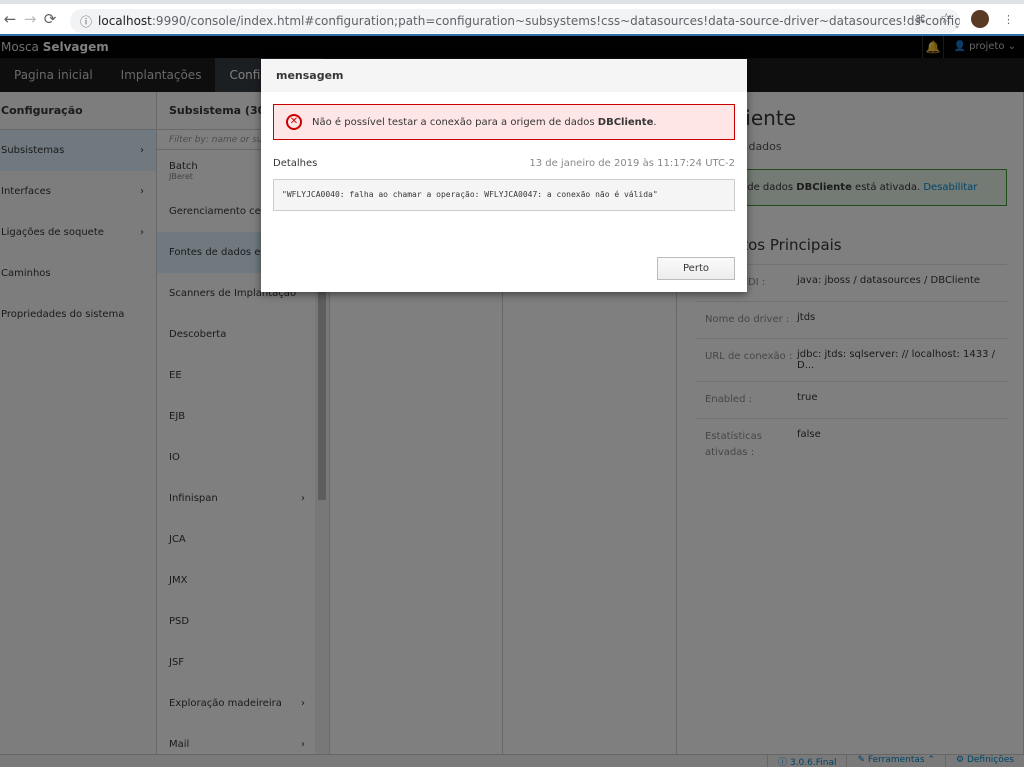 Image resolution: width=1024 pixels, height=768 pixels. Describe the element at coordinates (625, 122) in the screenshot. I see `error-name: DBCliente` at that location.